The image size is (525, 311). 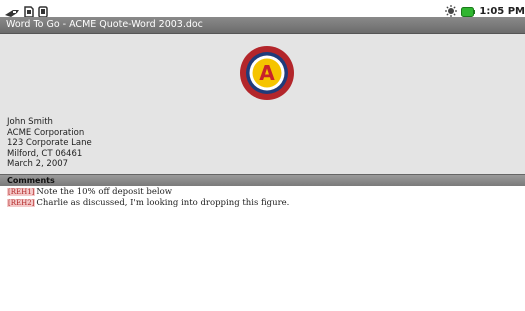 What do you see at coordinates (30, 122) in the screenshot?
I see `address-line: John Smith` at bounding box center [30, 122].